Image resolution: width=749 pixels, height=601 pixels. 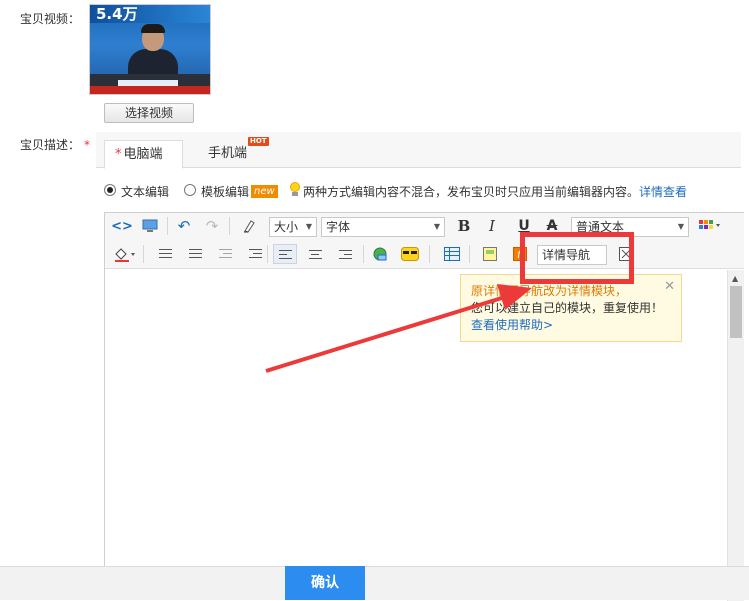 I want to click on insert-module-icon, so click(x=490, y=254).